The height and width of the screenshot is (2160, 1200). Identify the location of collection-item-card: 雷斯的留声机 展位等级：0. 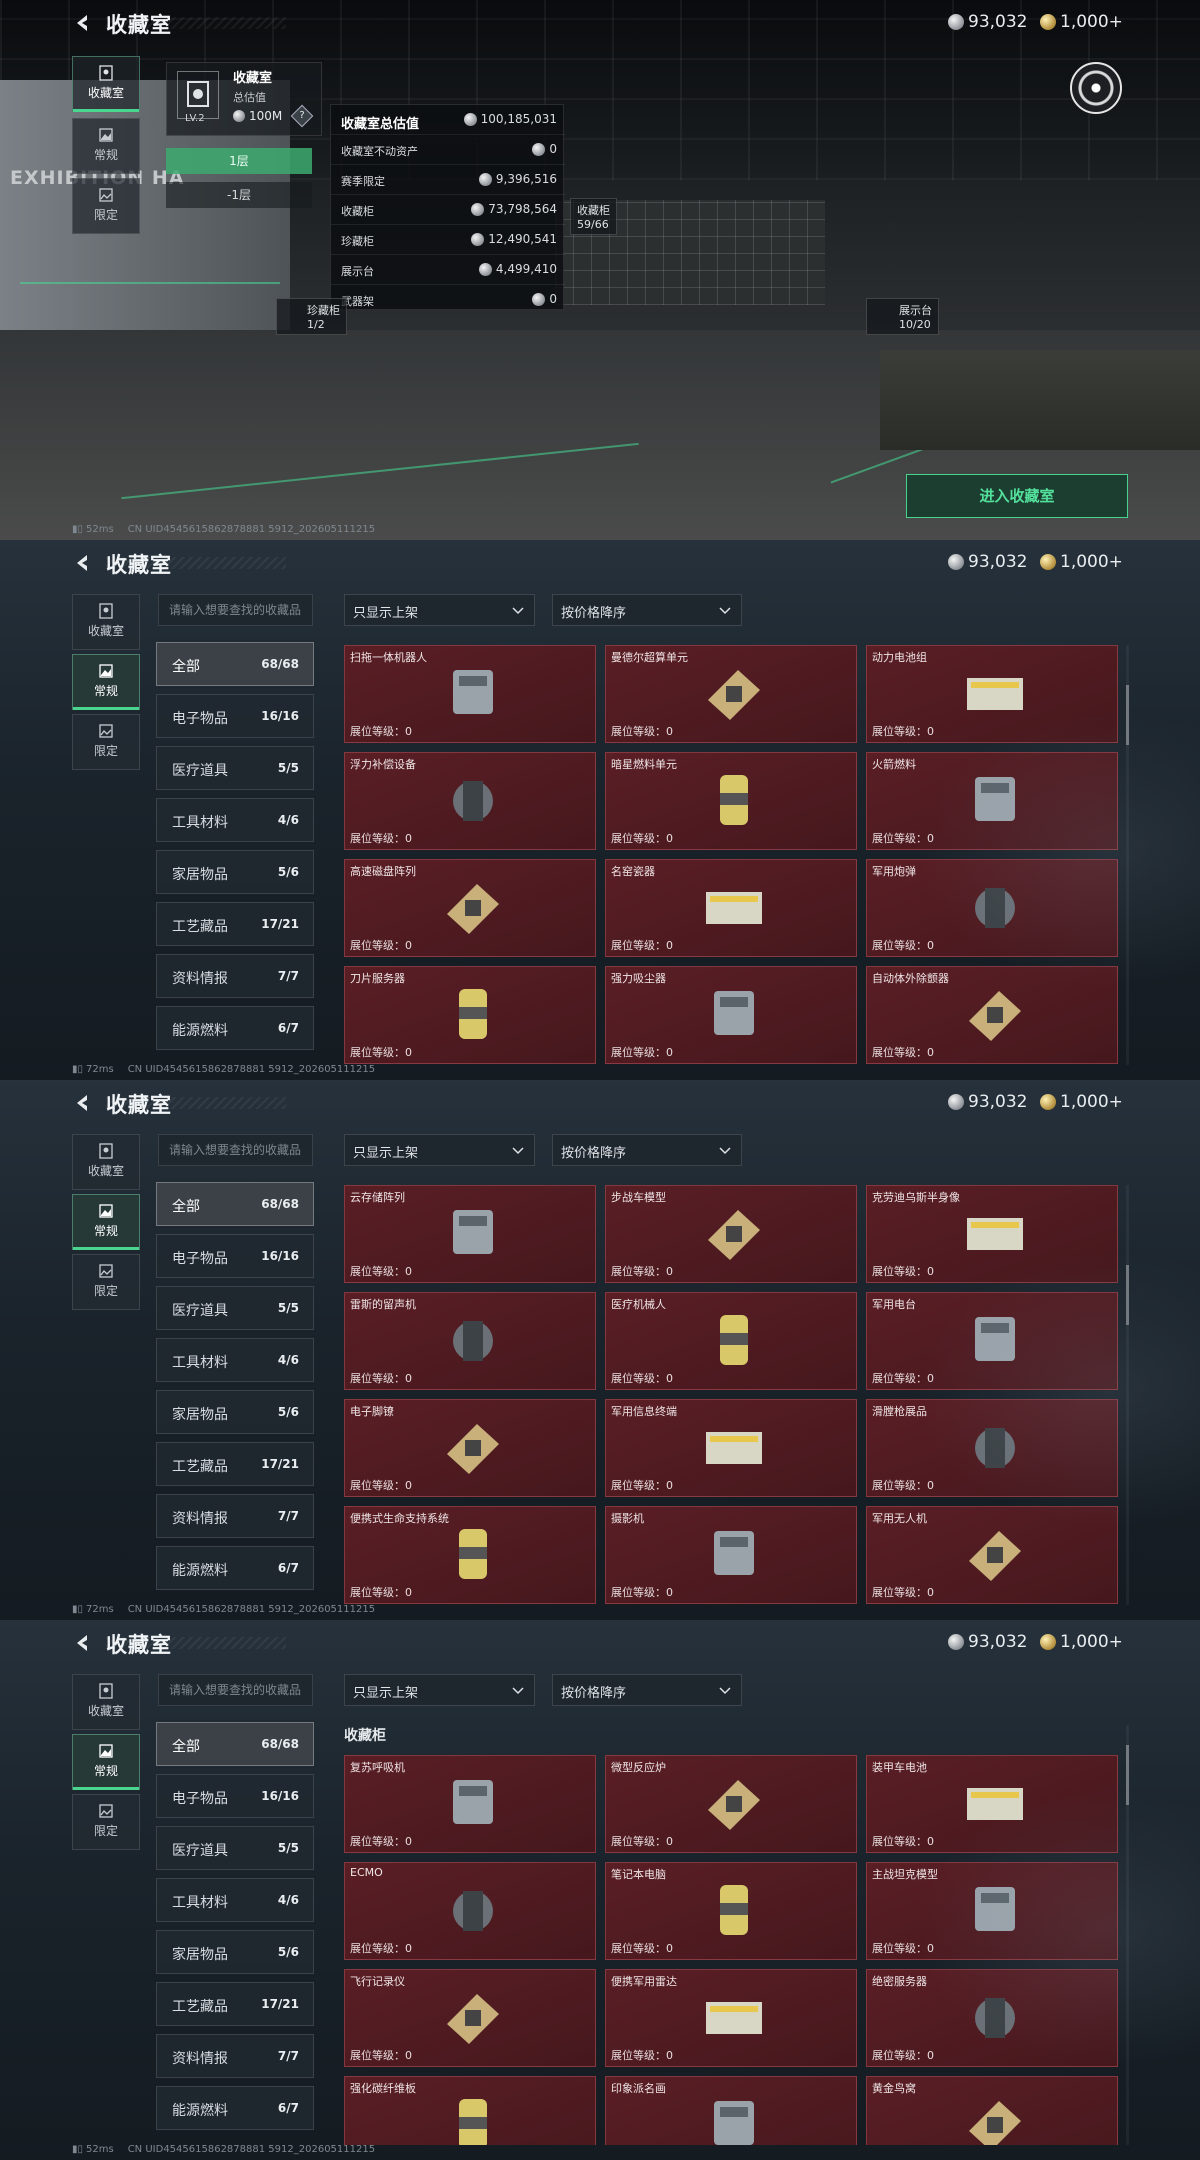
(470, 1341).